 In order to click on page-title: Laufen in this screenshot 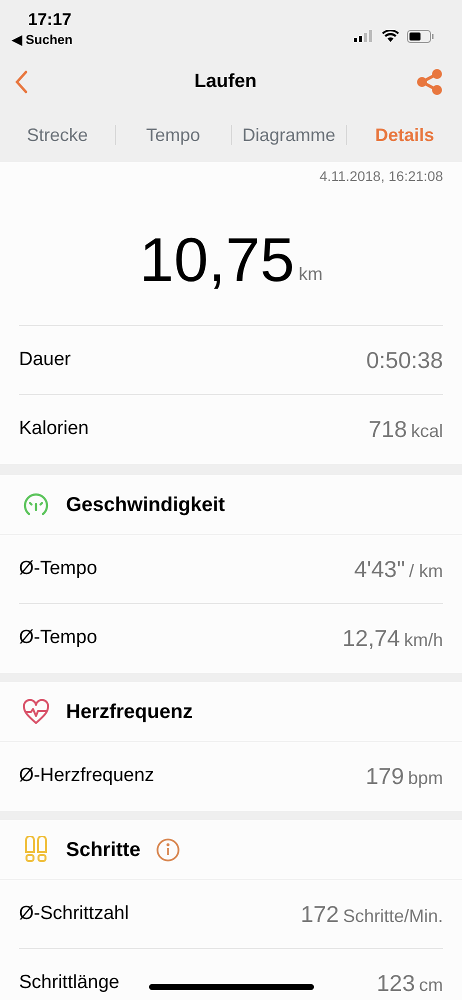, I will do `click(225, 82)`.